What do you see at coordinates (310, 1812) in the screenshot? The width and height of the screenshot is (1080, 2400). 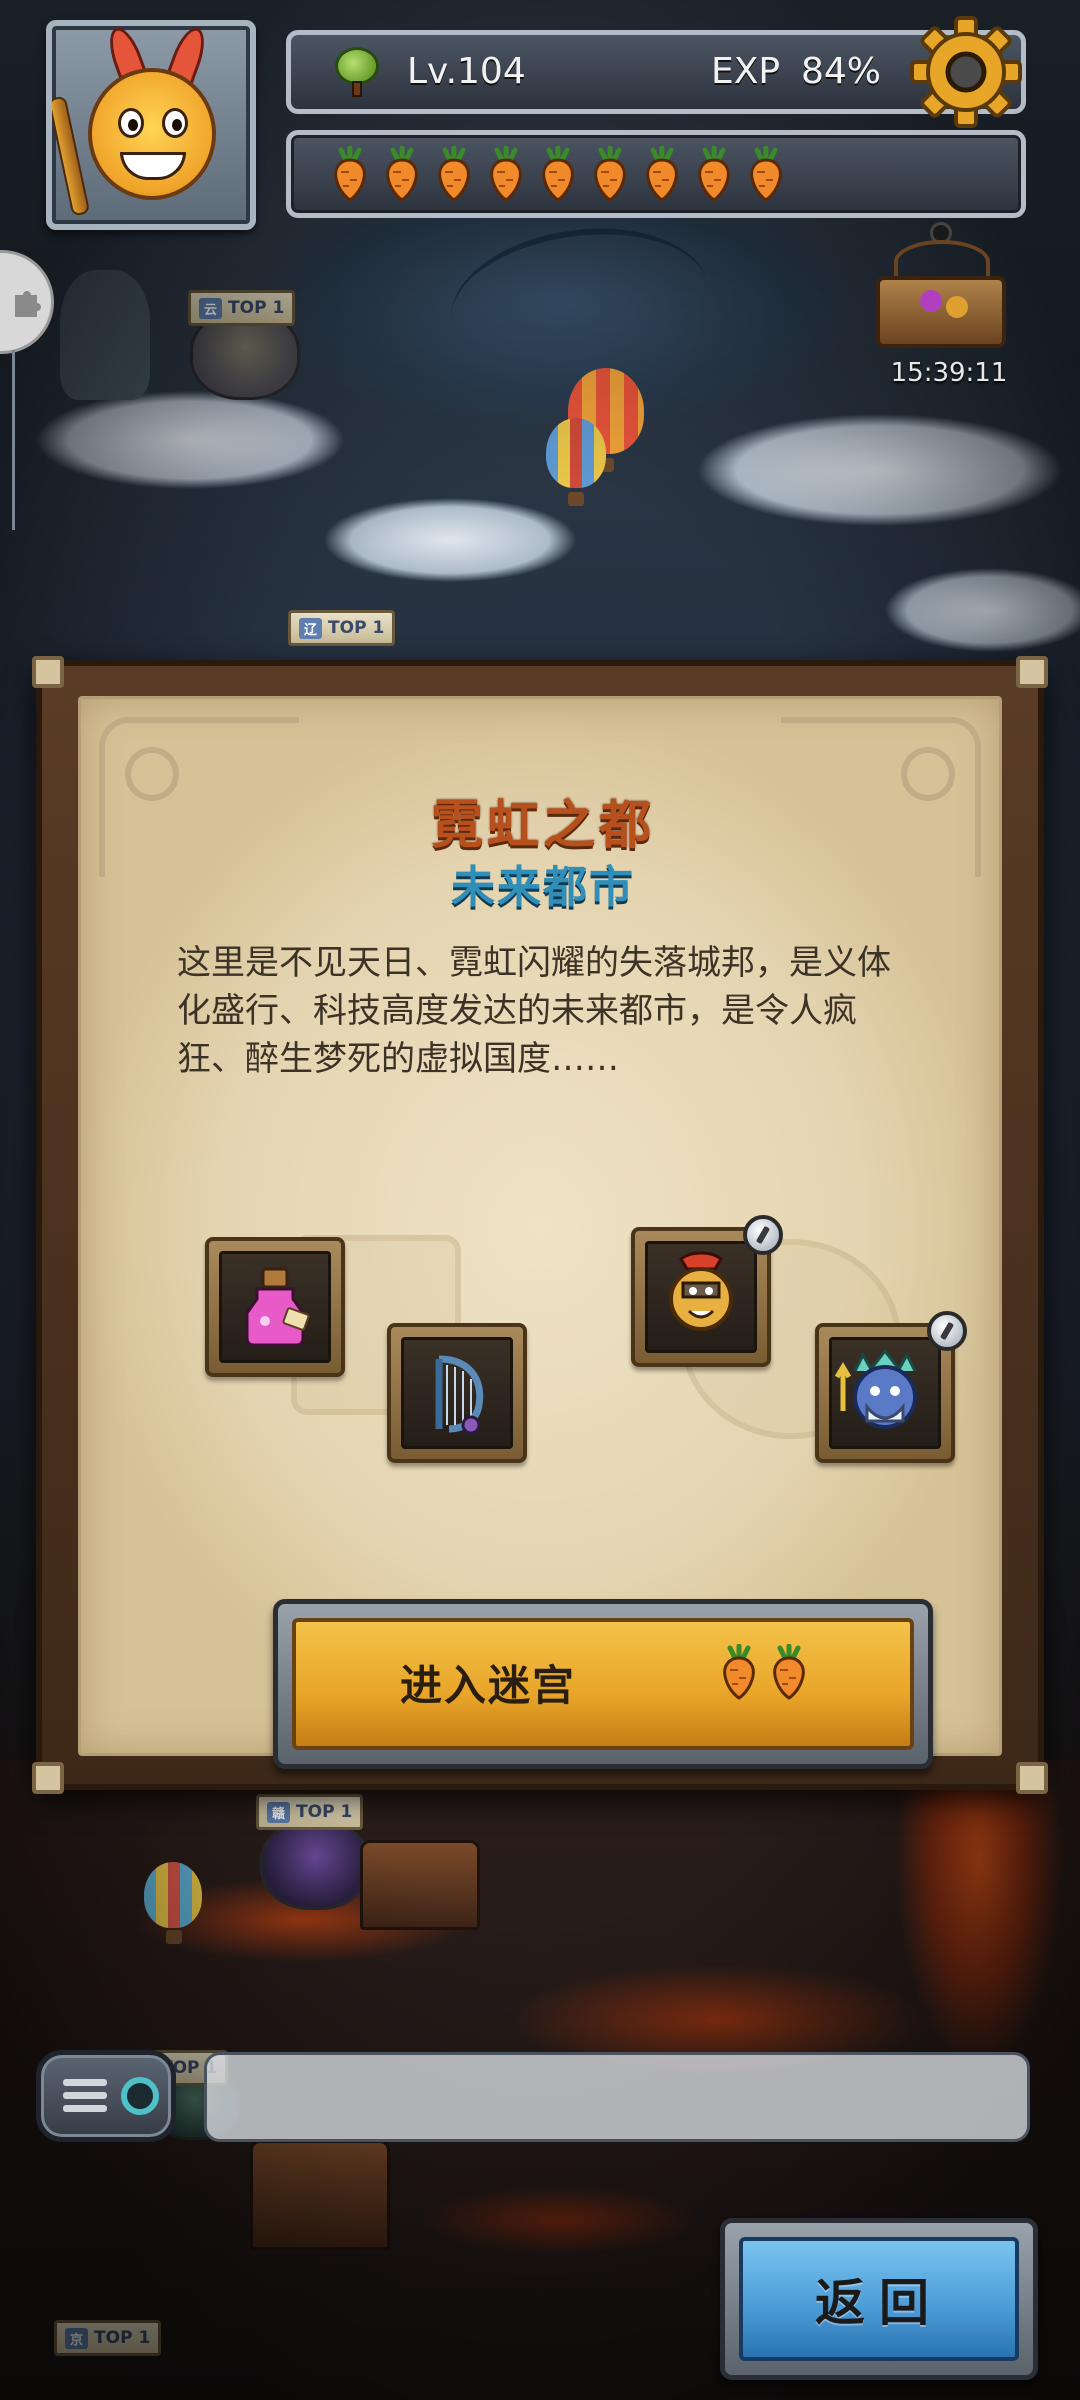 I see `map-rank-badge: 赣 TOP 1` at bounding box center [310, 1812].